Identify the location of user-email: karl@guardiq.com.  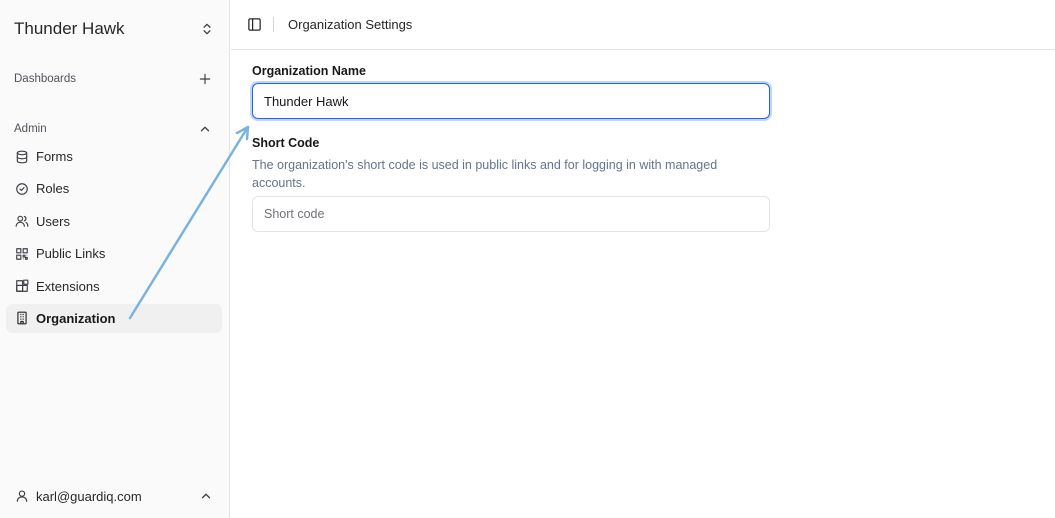
(89, 496).